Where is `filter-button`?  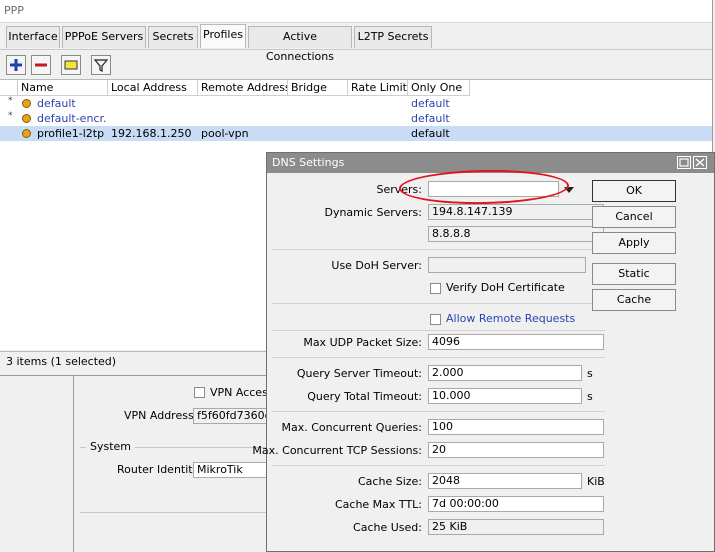 filter-button is located at coordinates (101, 65).